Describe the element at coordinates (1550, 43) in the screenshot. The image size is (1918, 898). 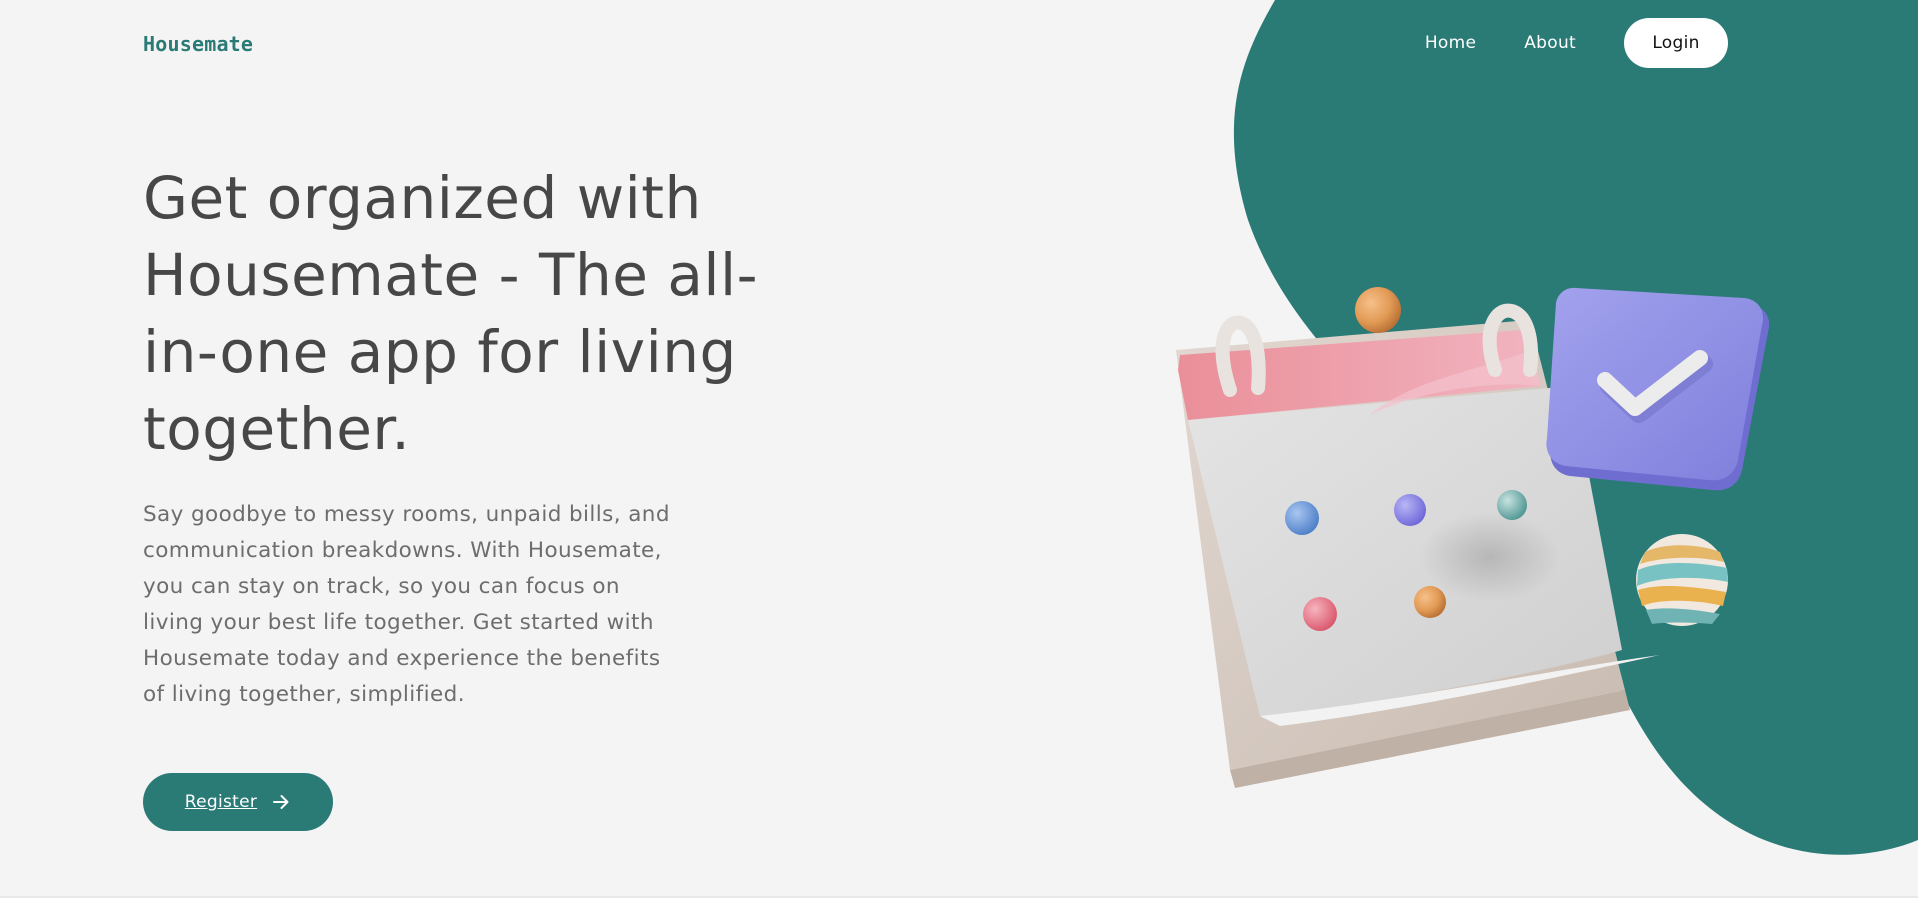
I see `nav-about-link: About` at that location.